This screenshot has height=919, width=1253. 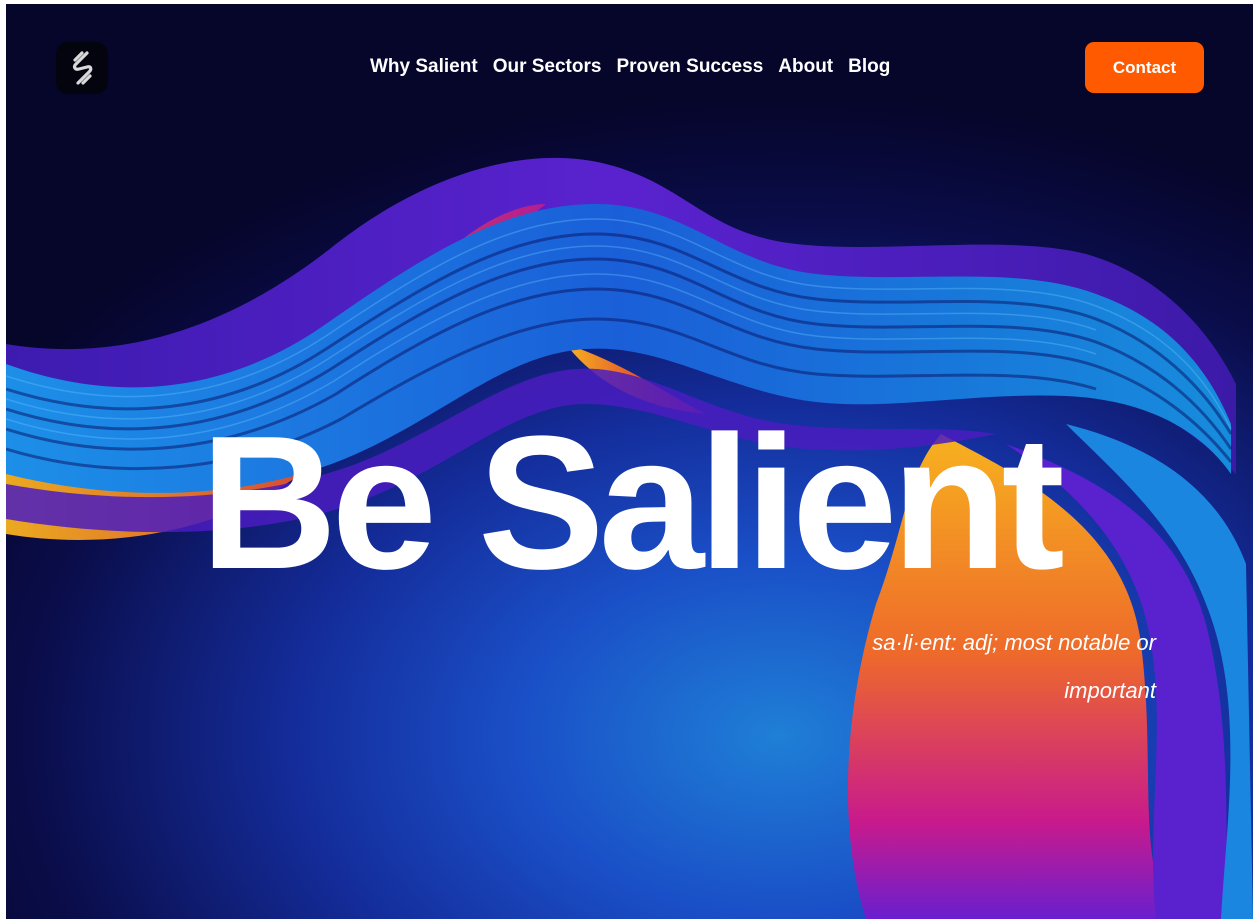 What do you see at coordinates (1144, 67) in the screenshot?
I see `contact-button: Contact` at bounding box center [1144, 67].